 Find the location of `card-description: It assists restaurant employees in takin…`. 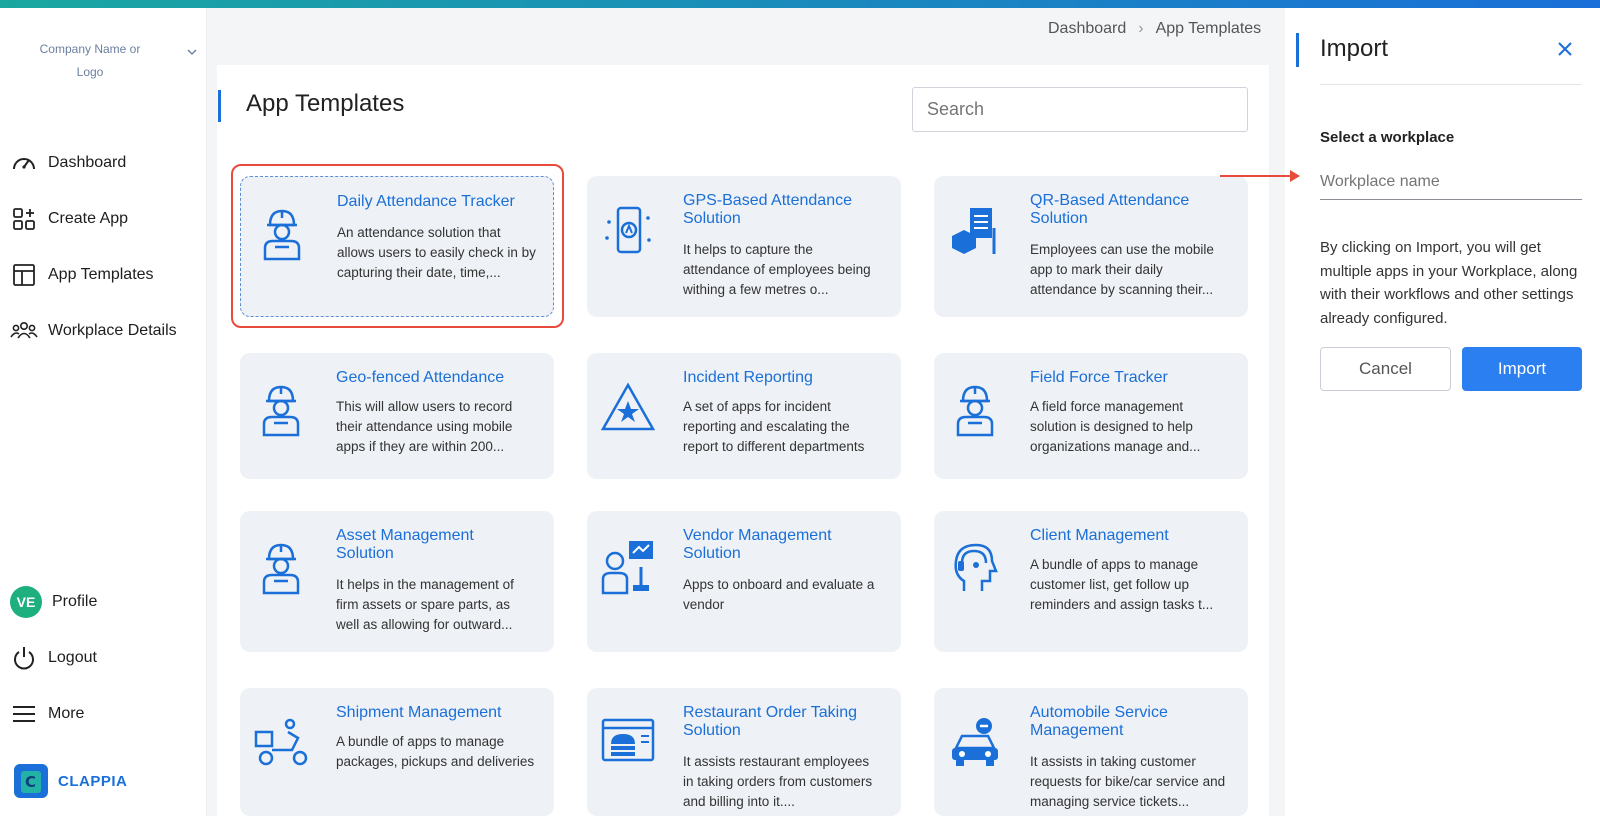

card-description: It assists restaurant employees in takin… is located at coordinates (778, 781).